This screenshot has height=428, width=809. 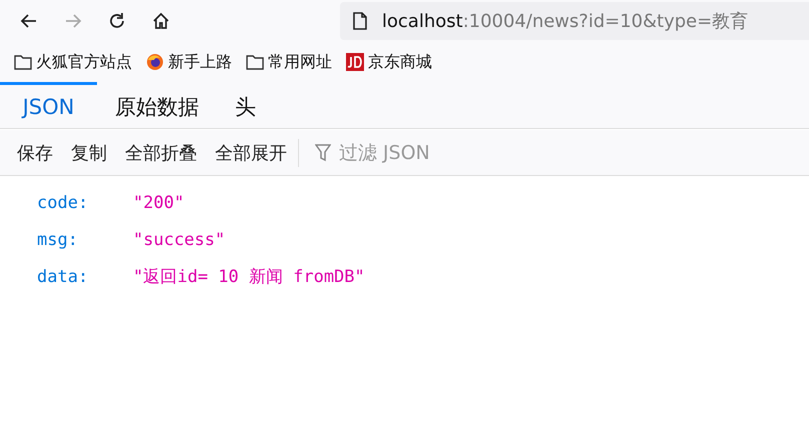 What do you see at coordinates (158, 202) in the screenshot?
I see `json-value: "200"` at bounding box center [158, 202].